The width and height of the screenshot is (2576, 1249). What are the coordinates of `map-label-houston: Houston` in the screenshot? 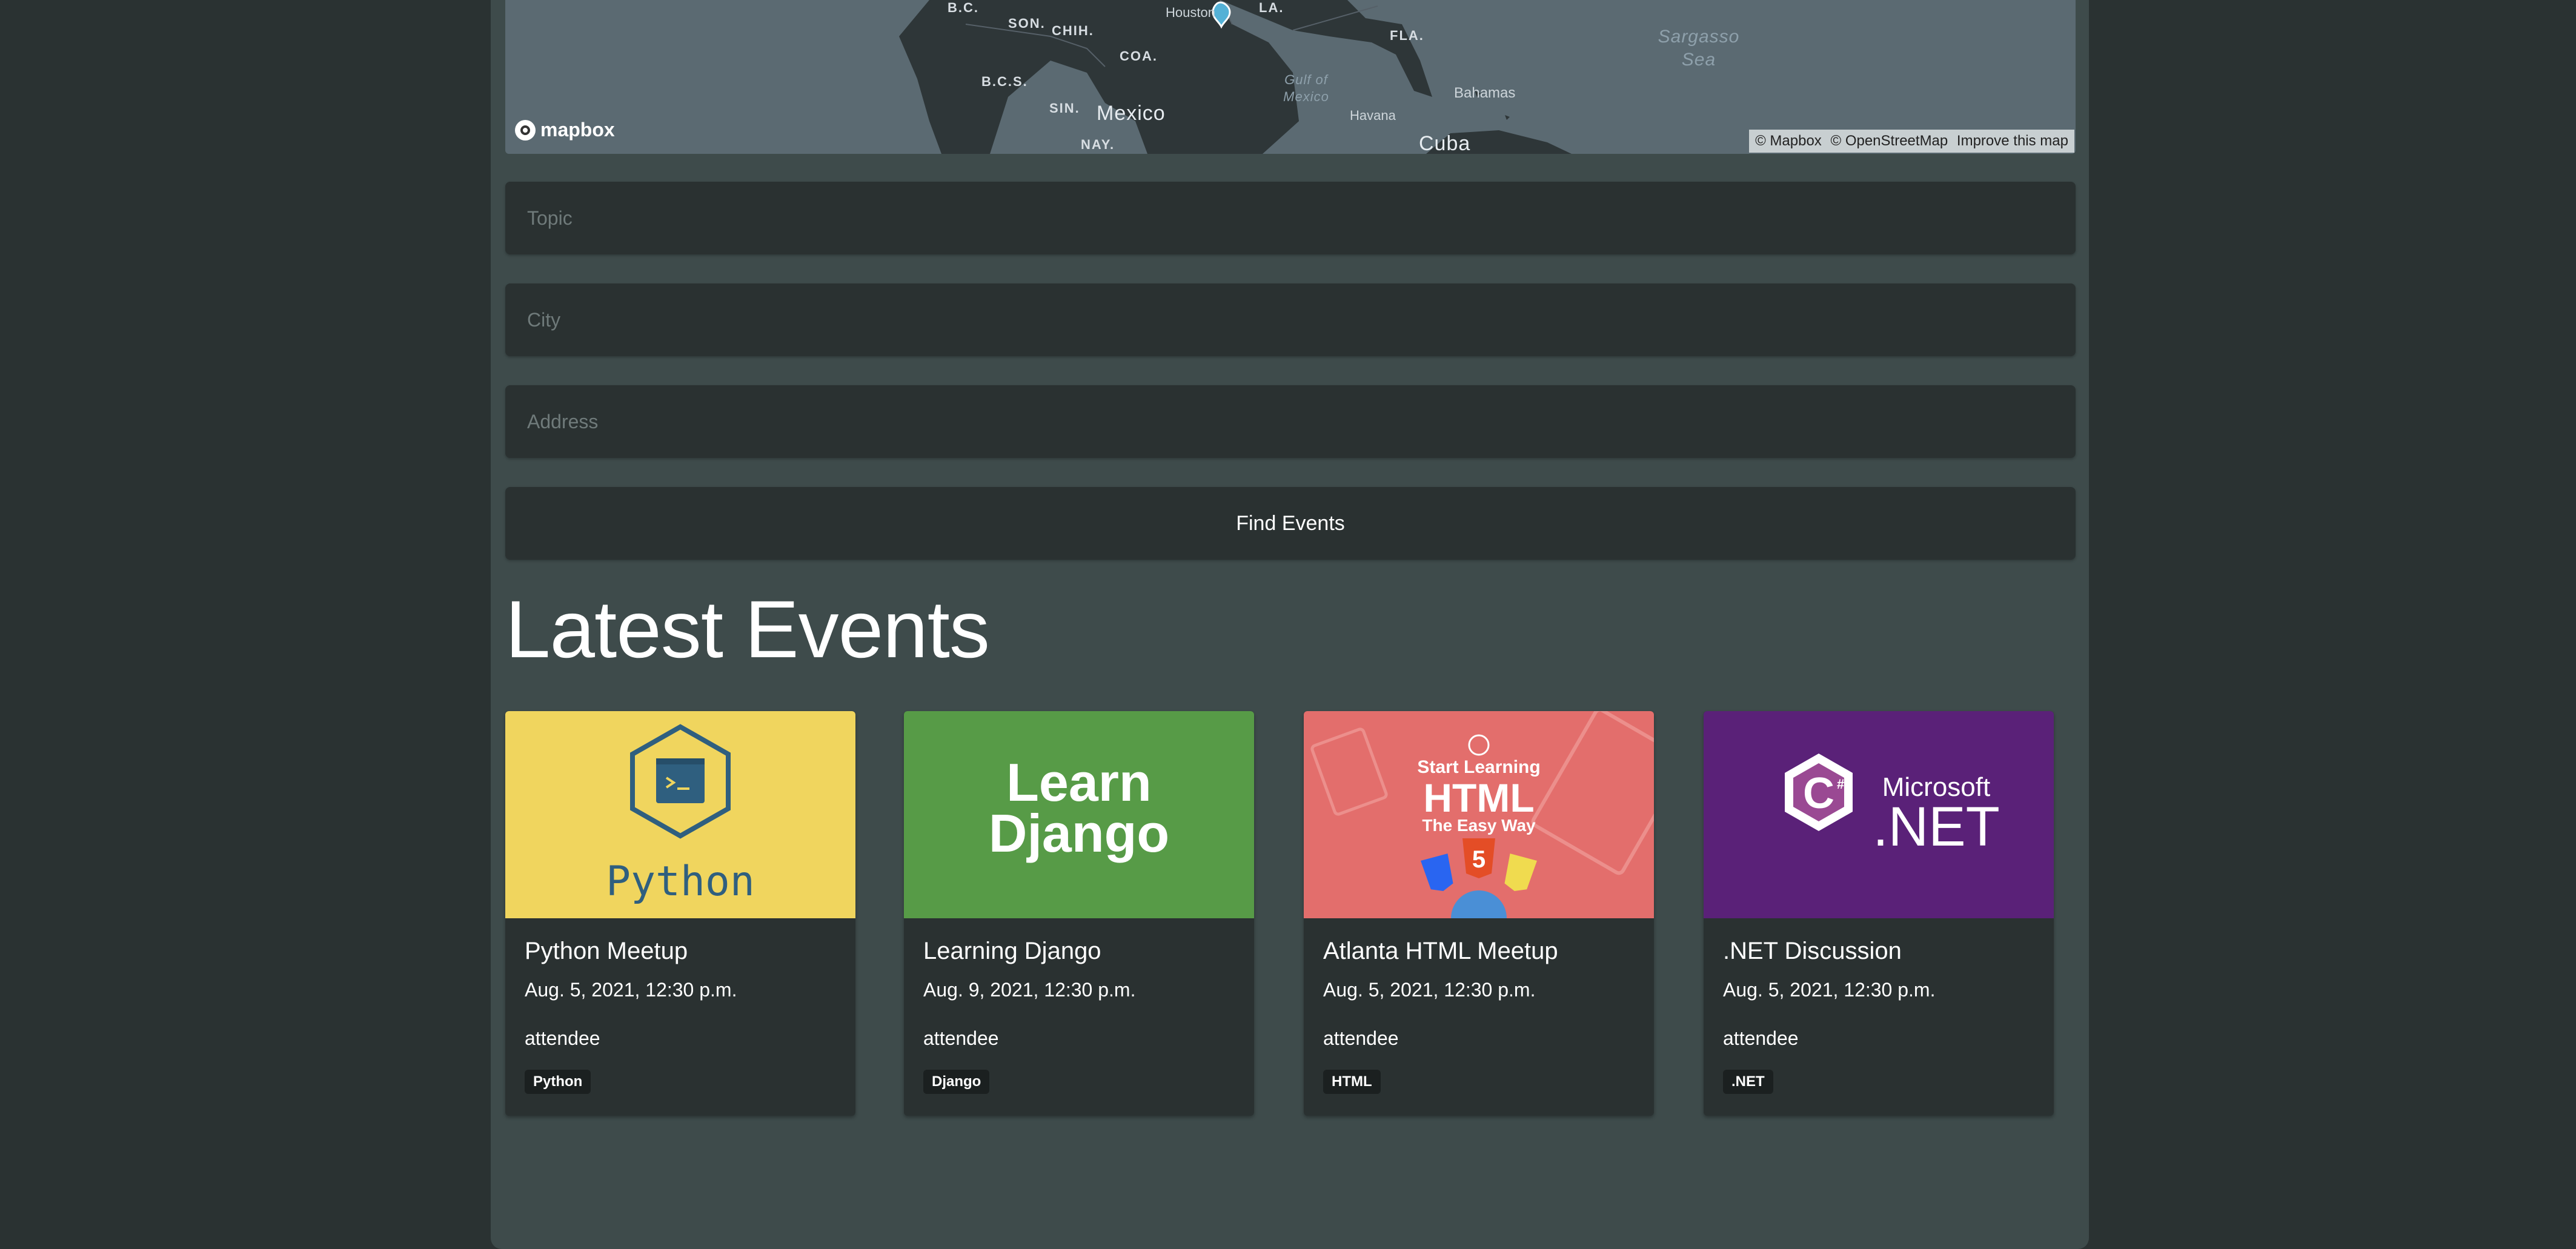 It's located at (1190, 12).